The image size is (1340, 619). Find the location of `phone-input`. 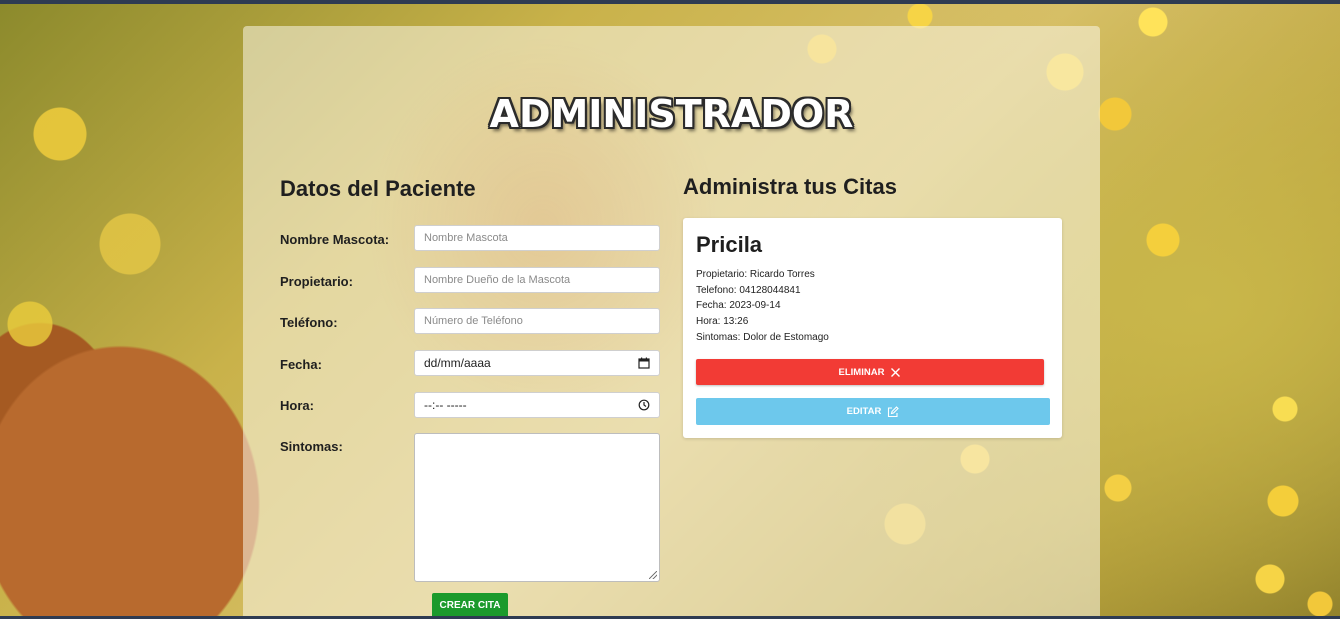

phone-input is located at coordinates (537, 321).